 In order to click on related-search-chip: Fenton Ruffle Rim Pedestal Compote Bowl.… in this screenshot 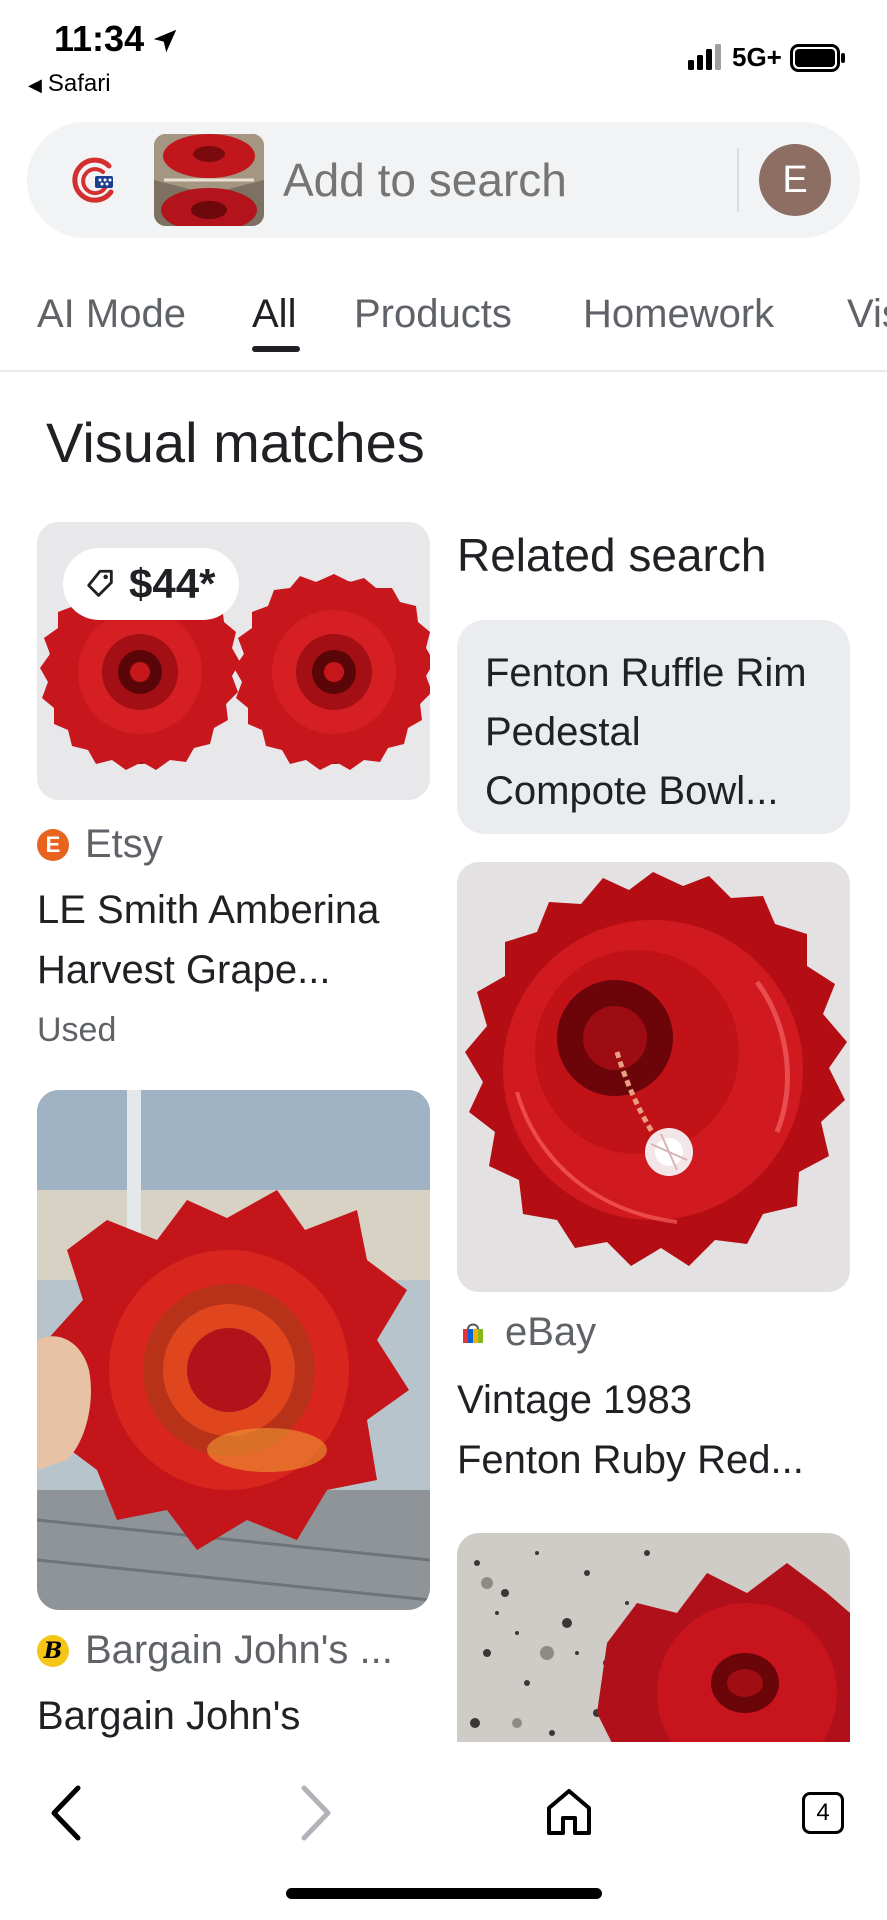, I will do `click(653, 727)`.